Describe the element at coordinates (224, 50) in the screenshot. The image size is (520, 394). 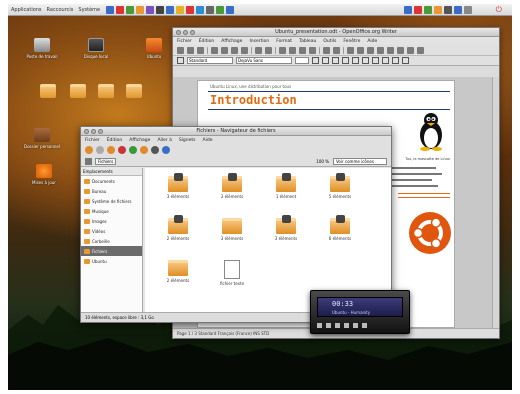
I see `pdf-export-icon` at that location.